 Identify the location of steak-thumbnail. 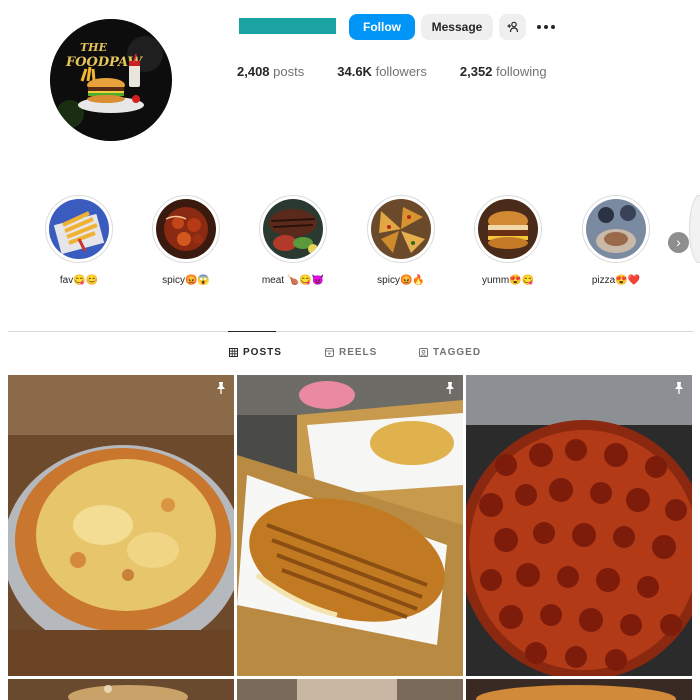
(293, 229).